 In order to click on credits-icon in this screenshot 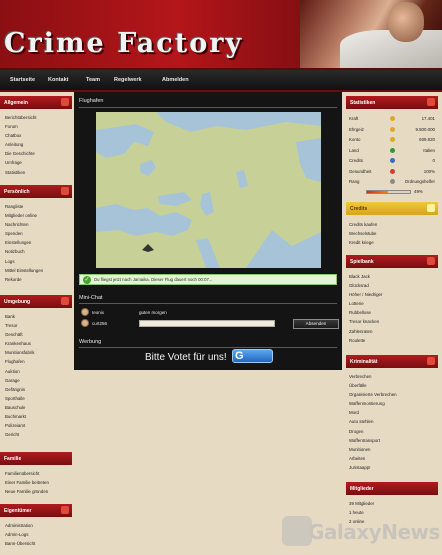, I will do `click(392, 160)`.